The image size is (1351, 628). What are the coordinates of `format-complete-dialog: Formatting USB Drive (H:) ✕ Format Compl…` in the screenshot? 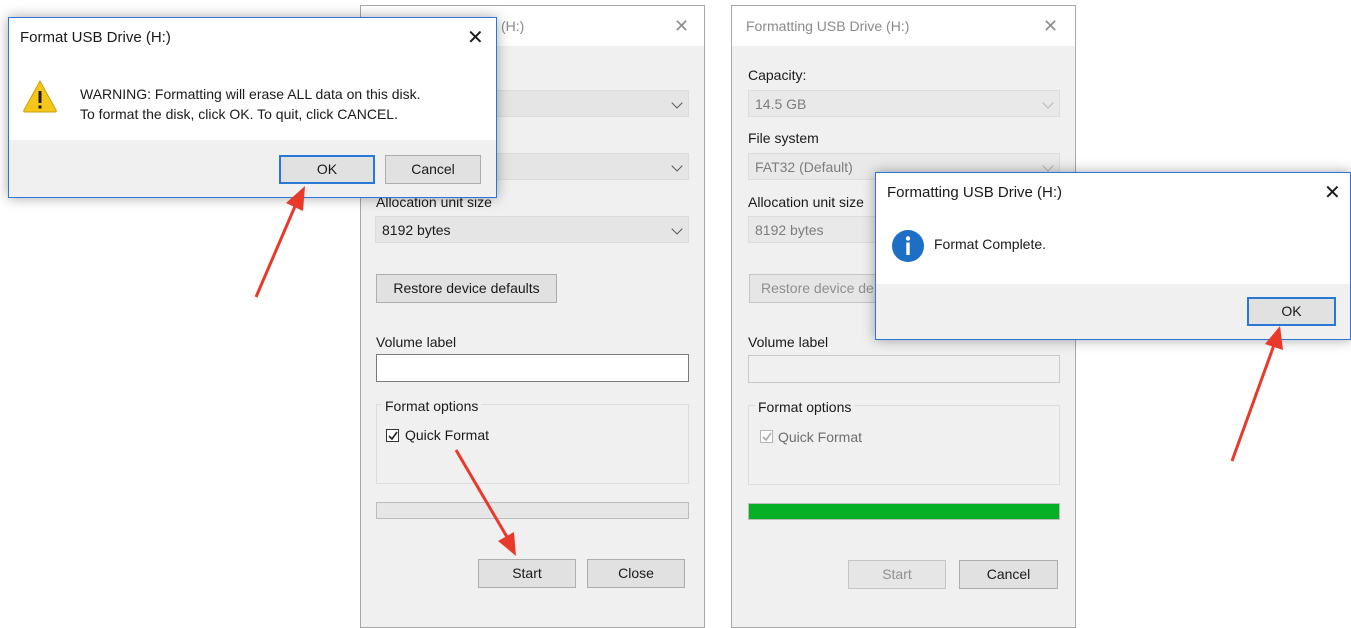 It's located at (1113, 256).